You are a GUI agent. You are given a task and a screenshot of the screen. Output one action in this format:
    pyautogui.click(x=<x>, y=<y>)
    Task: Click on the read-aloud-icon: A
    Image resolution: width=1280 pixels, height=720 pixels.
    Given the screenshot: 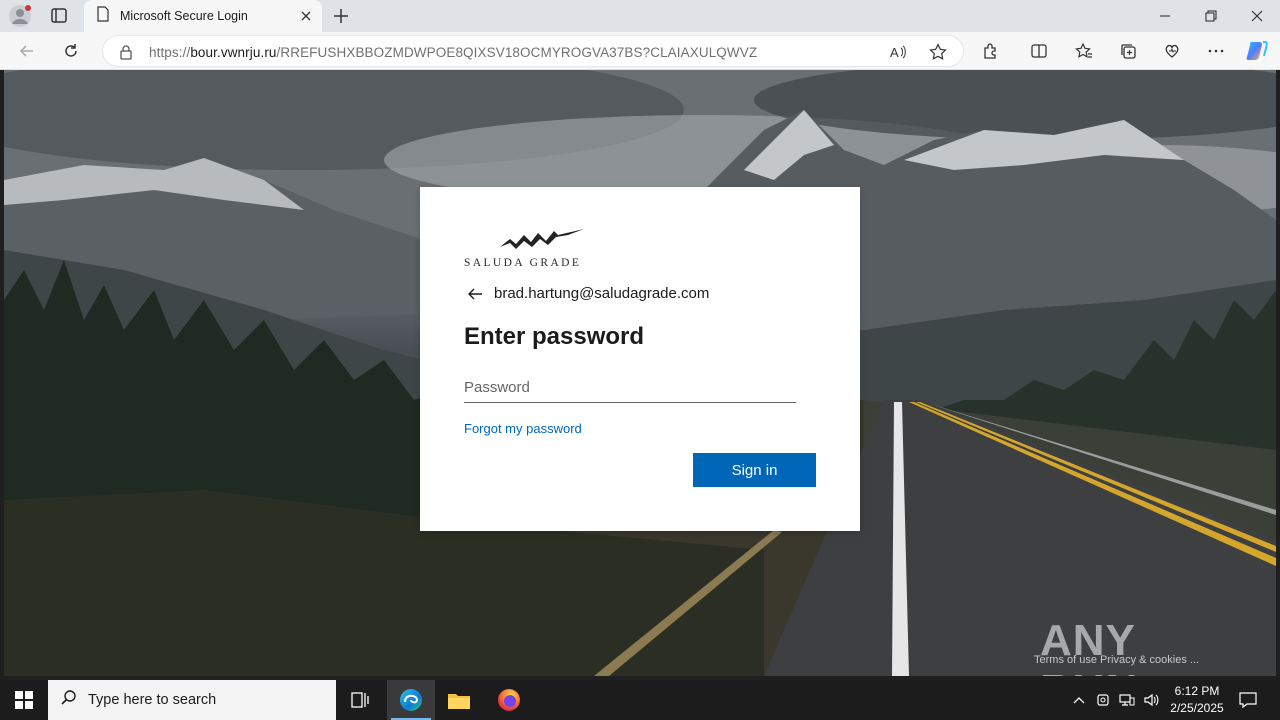 What is the action you would take?
    pyautogui.click(x=898, y=54)
    